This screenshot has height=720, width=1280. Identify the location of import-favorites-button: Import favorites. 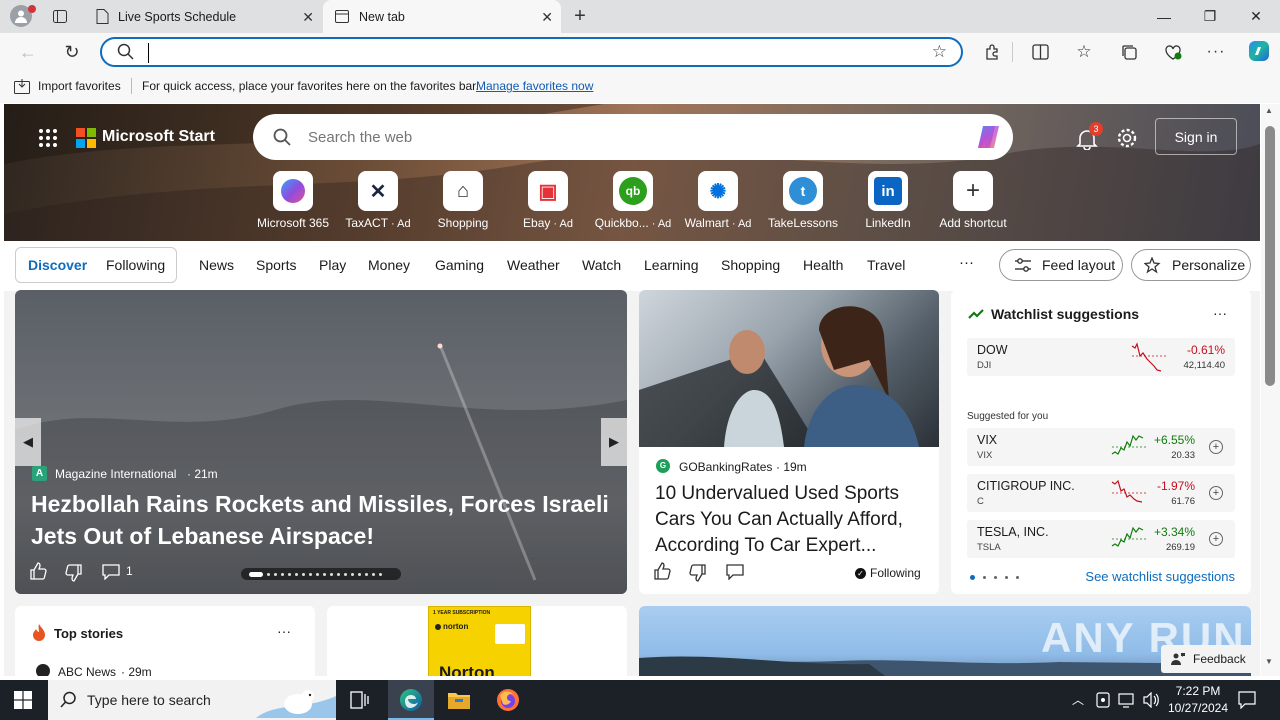
(79, 86).